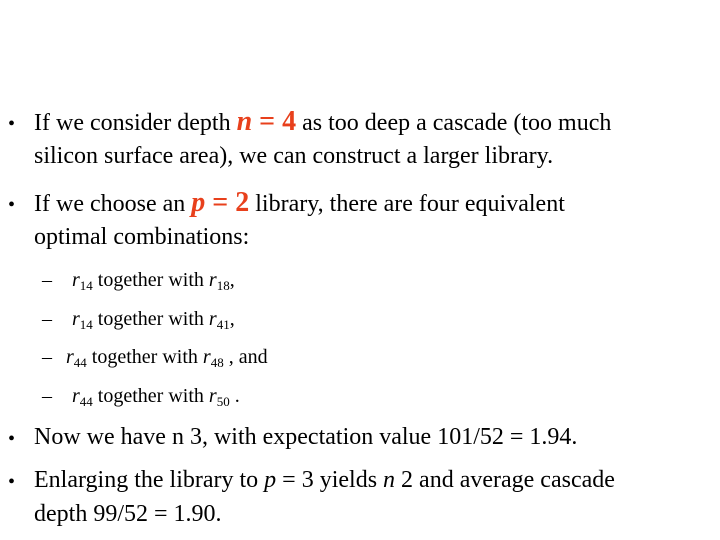 This screenshot has height=540, width=720. Describe the element at coordinates (153, 281) in the screenshot. I see `sub-item-1: r14 together with r18,` at that location.